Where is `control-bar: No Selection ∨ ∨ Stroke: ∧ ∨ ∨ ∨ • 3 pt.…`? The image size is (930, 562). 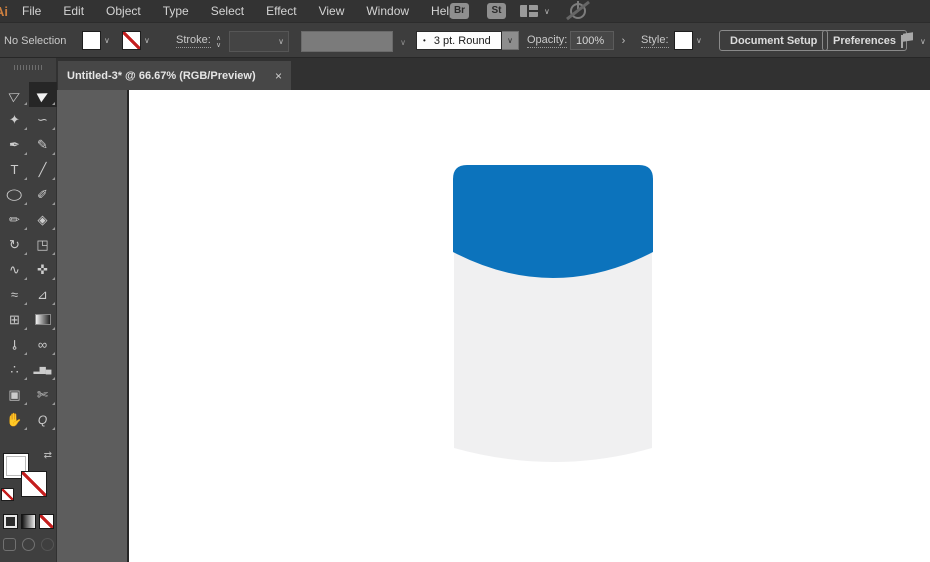
control-bar: No Selection ∨ ∨ Stroke: ∧ ∨ ∨ ∨ • 3 pt.… is located at coordinates (465, 40).